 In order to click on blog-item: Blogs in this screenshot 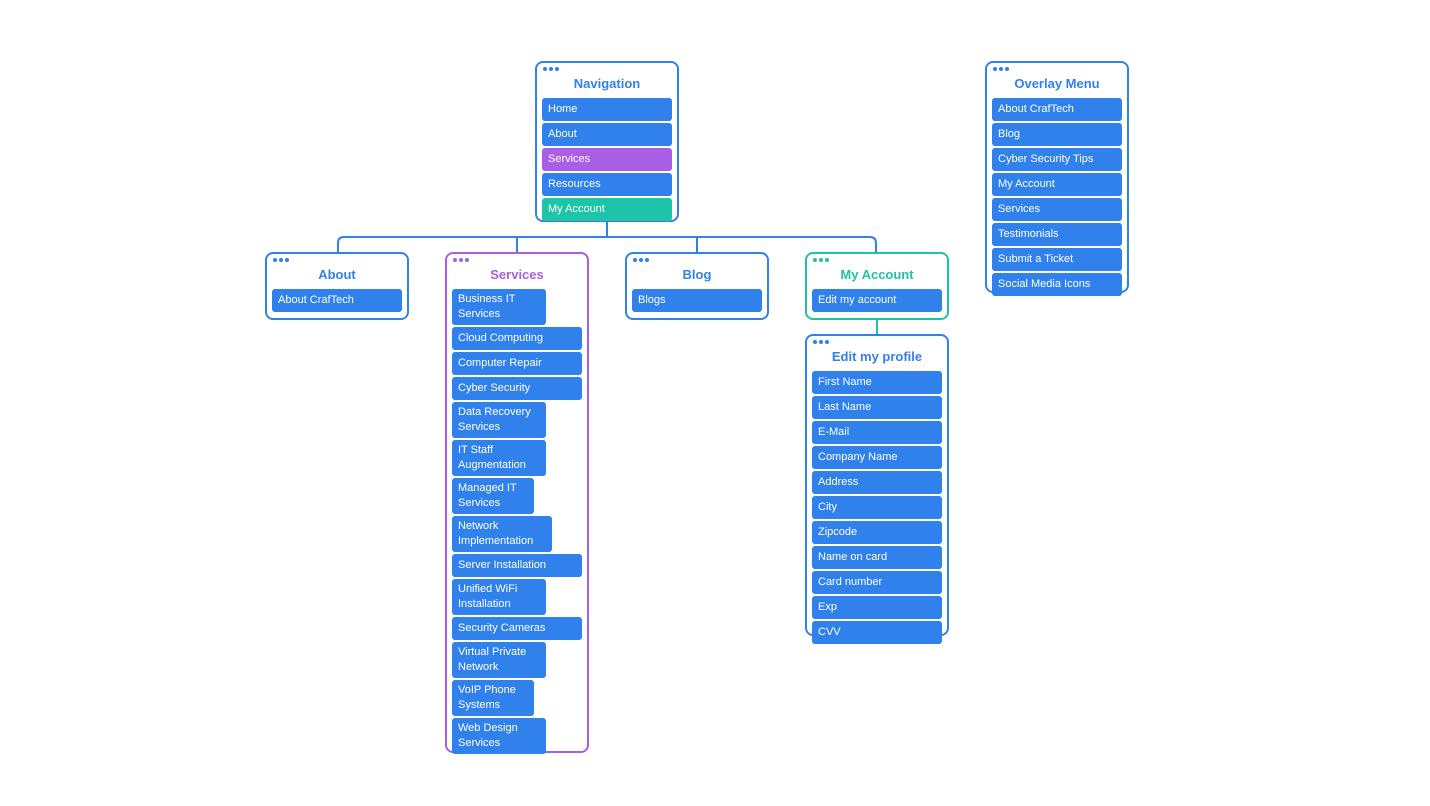, I will do `click(697, 300)`.